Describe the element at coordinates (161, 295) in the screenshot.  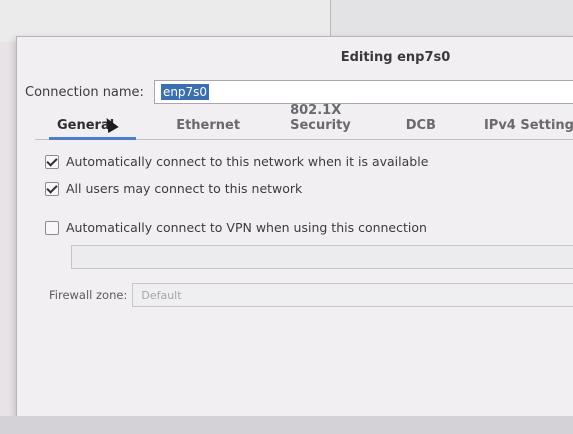
I see `firewall-zone-value: Default` at that location.